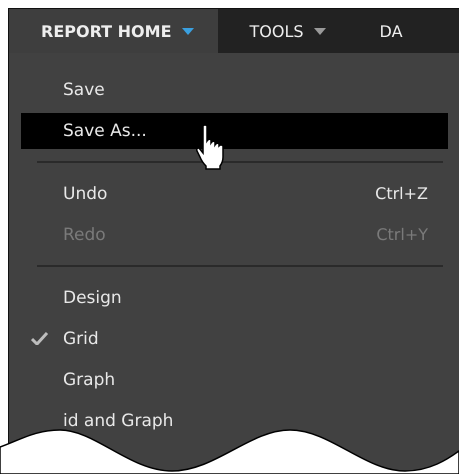 The image size is (459, 474). Describe the element at coordinates (234, 420) in the screenshot. I see `menu-item: id and Graph` at that location.